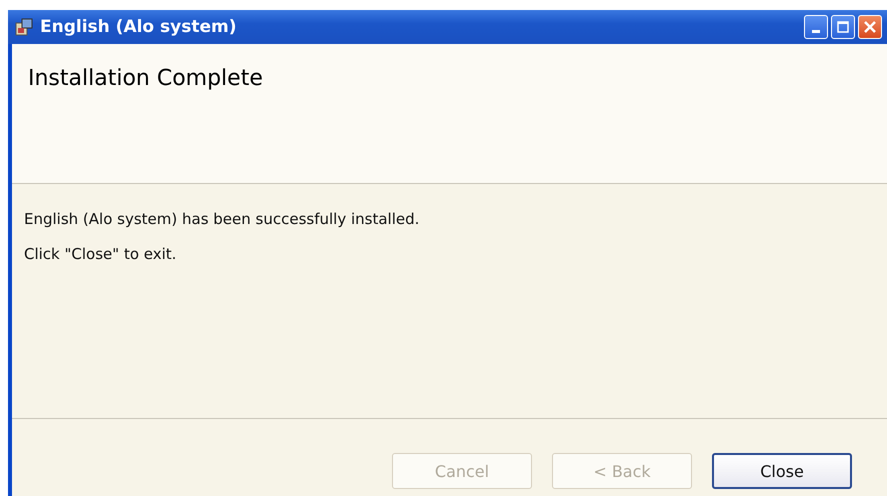  I want to click on message-text: Click "Close" to exit., so click(101, 254).